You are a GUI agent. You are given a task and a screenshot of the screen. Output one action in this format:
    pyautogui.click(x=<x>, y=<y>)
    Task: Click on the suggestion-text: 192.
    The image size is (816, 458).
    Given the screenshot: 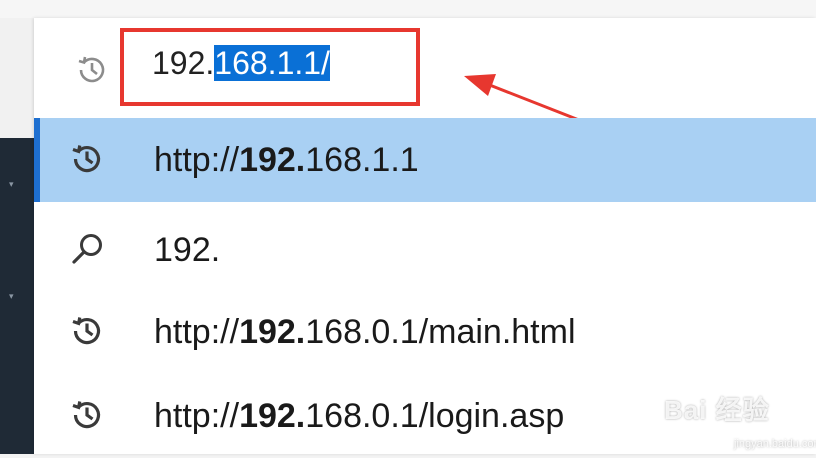 What is the action you would take?
    pyautogui.click(x=187, y=250)
    